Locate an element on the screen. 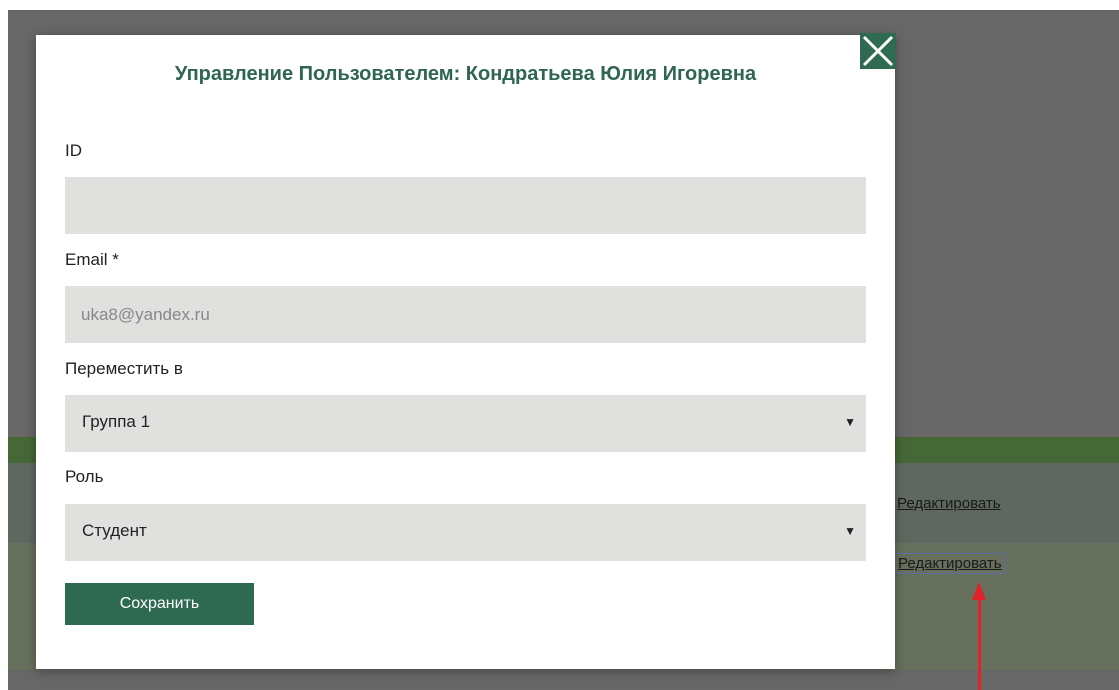  save-button: Сохранить is located at coordinates (159, 604).